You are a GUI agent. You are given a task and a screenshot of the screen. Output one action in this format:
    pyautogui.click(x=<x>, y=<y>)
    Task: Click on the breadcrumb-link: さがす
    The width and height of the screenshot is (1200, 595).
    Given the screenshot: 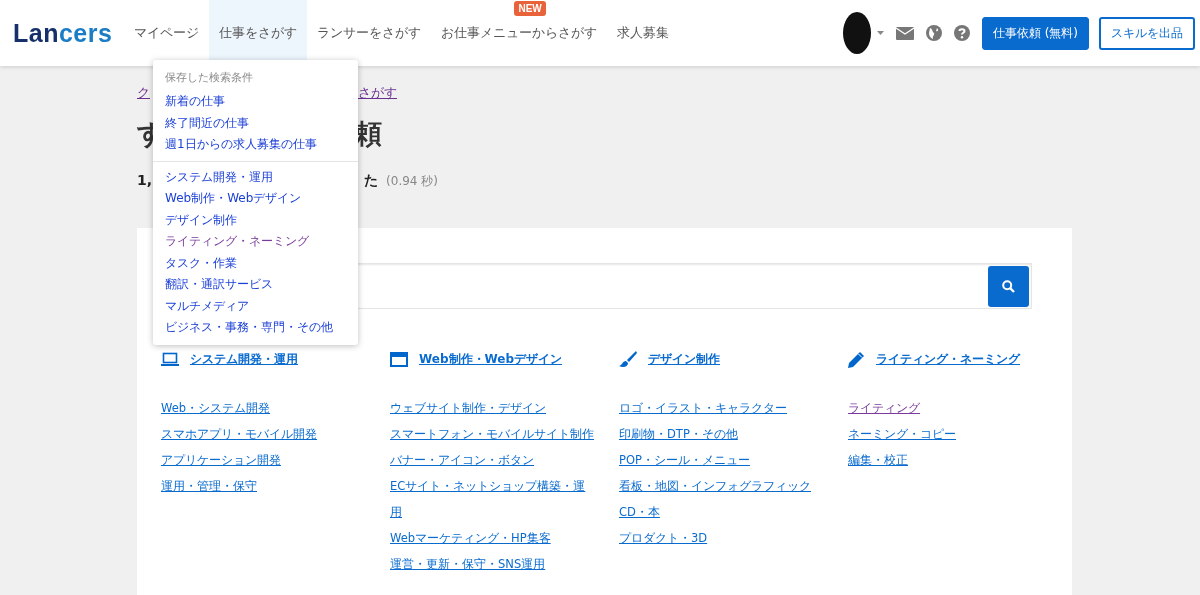 What is the action you would take?
    pyautogui.click(x=377, y=93)
    